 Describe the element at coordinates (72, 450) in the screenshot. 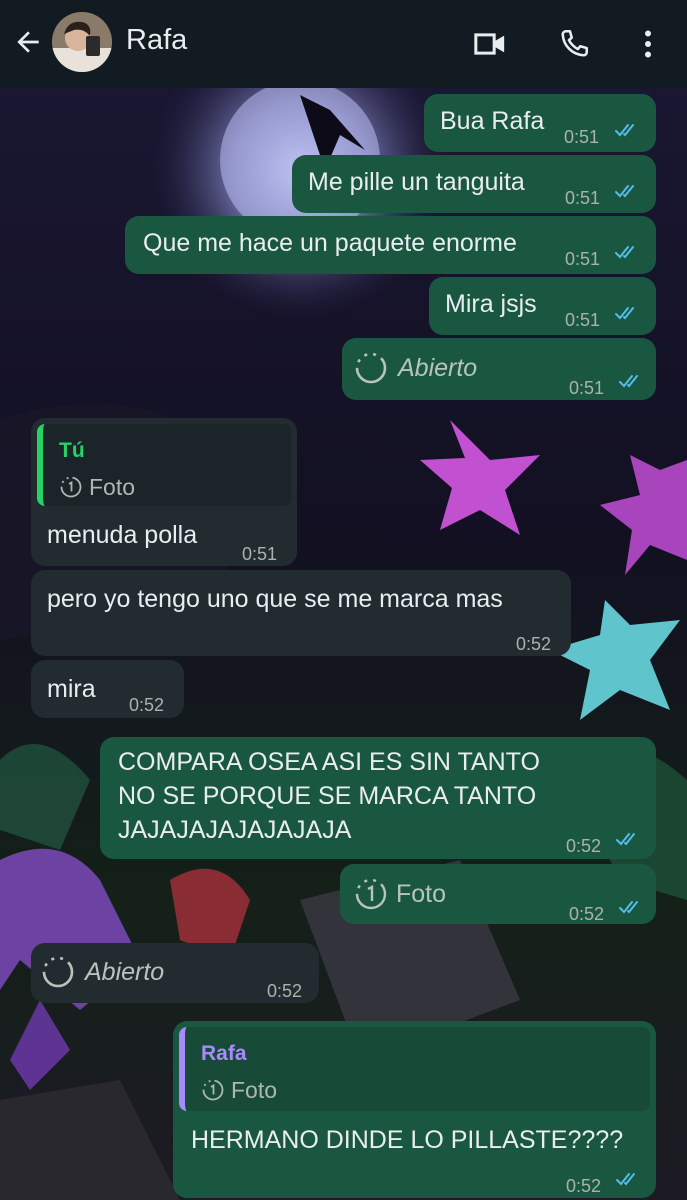

I see `quote-author: Tú` at that location.